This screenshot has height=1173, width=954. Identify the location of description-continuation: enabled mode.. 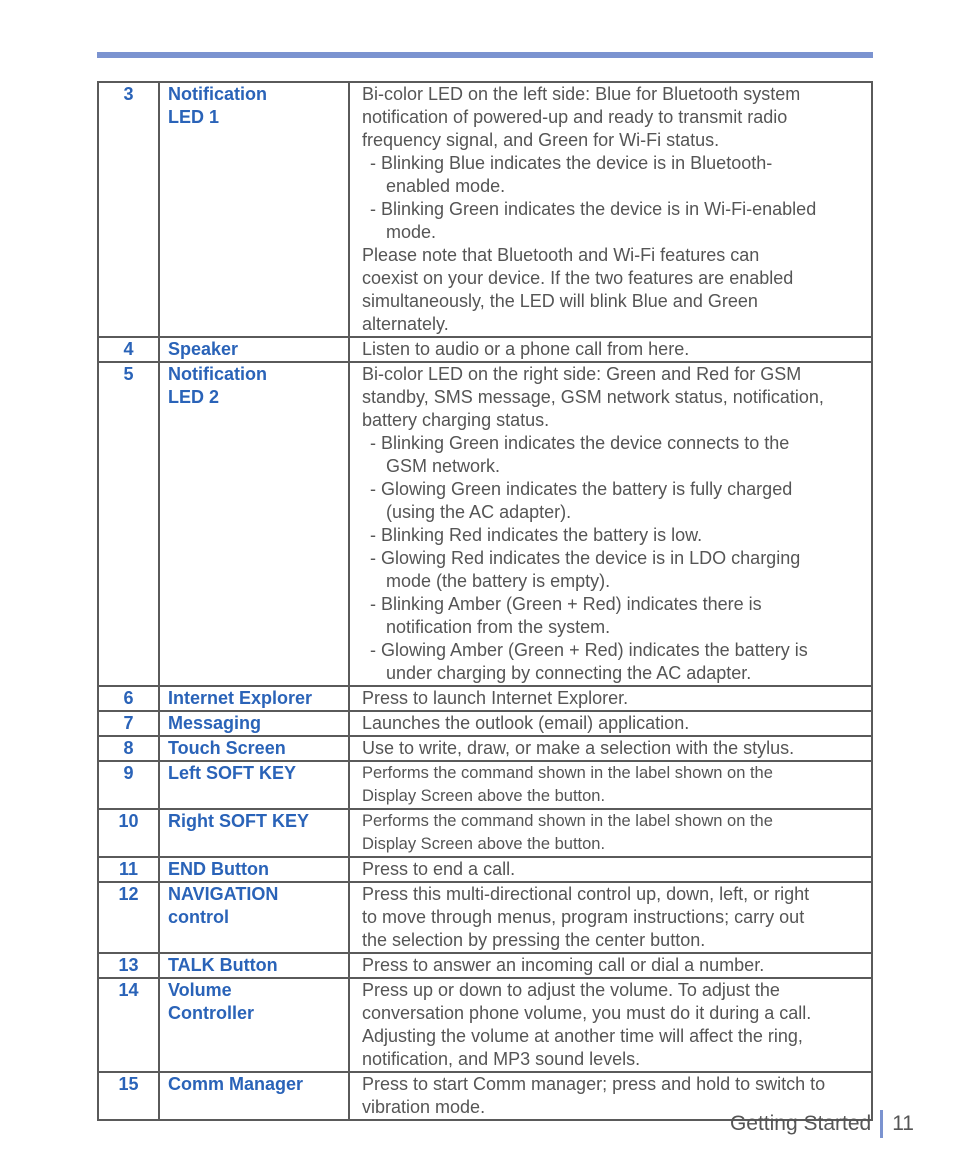
(446, 186).